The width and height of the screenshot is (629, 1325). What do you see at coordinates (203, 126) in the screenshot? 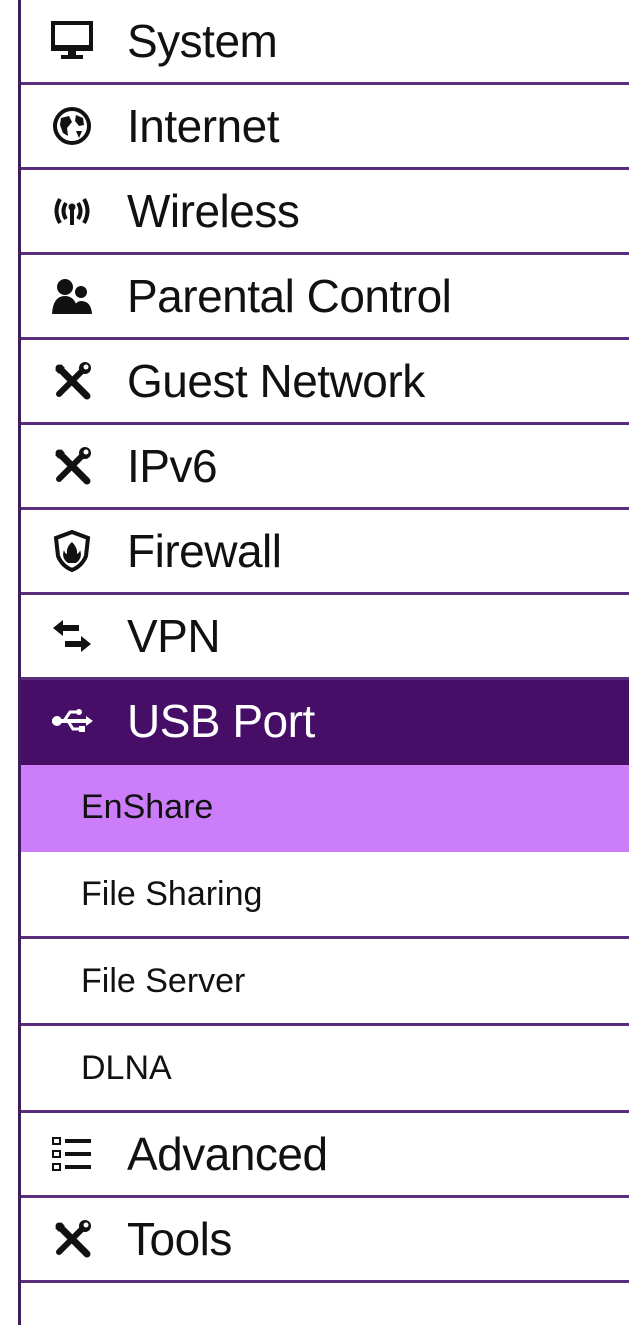
I see `menu-item-label: Internet` at bounding box center [203, 126].